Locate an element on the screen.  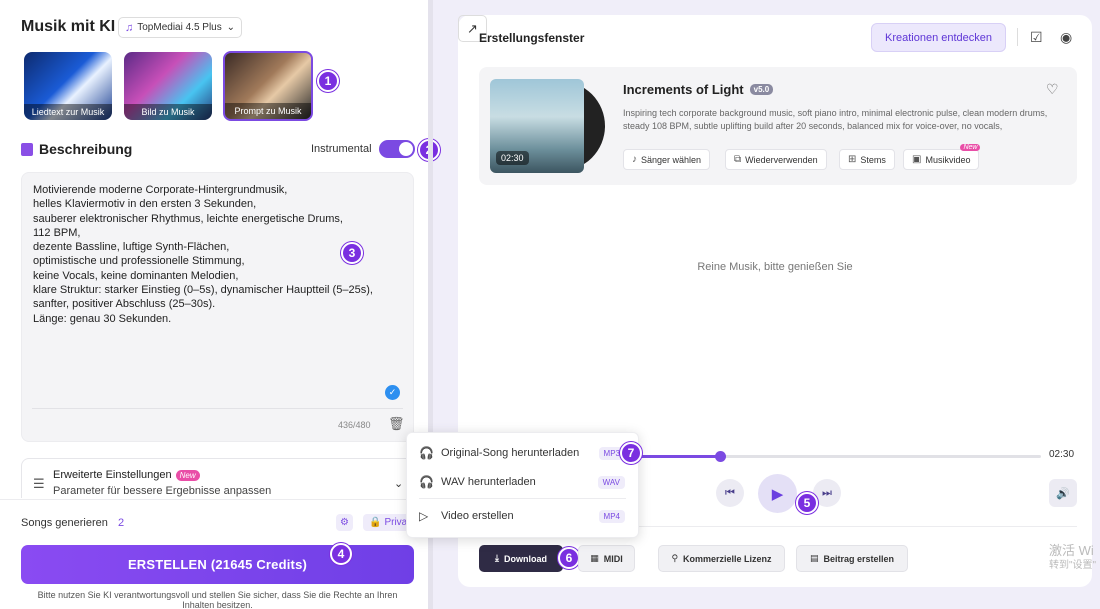
time-end: 02:30 is located at coordinates (1062, 454).